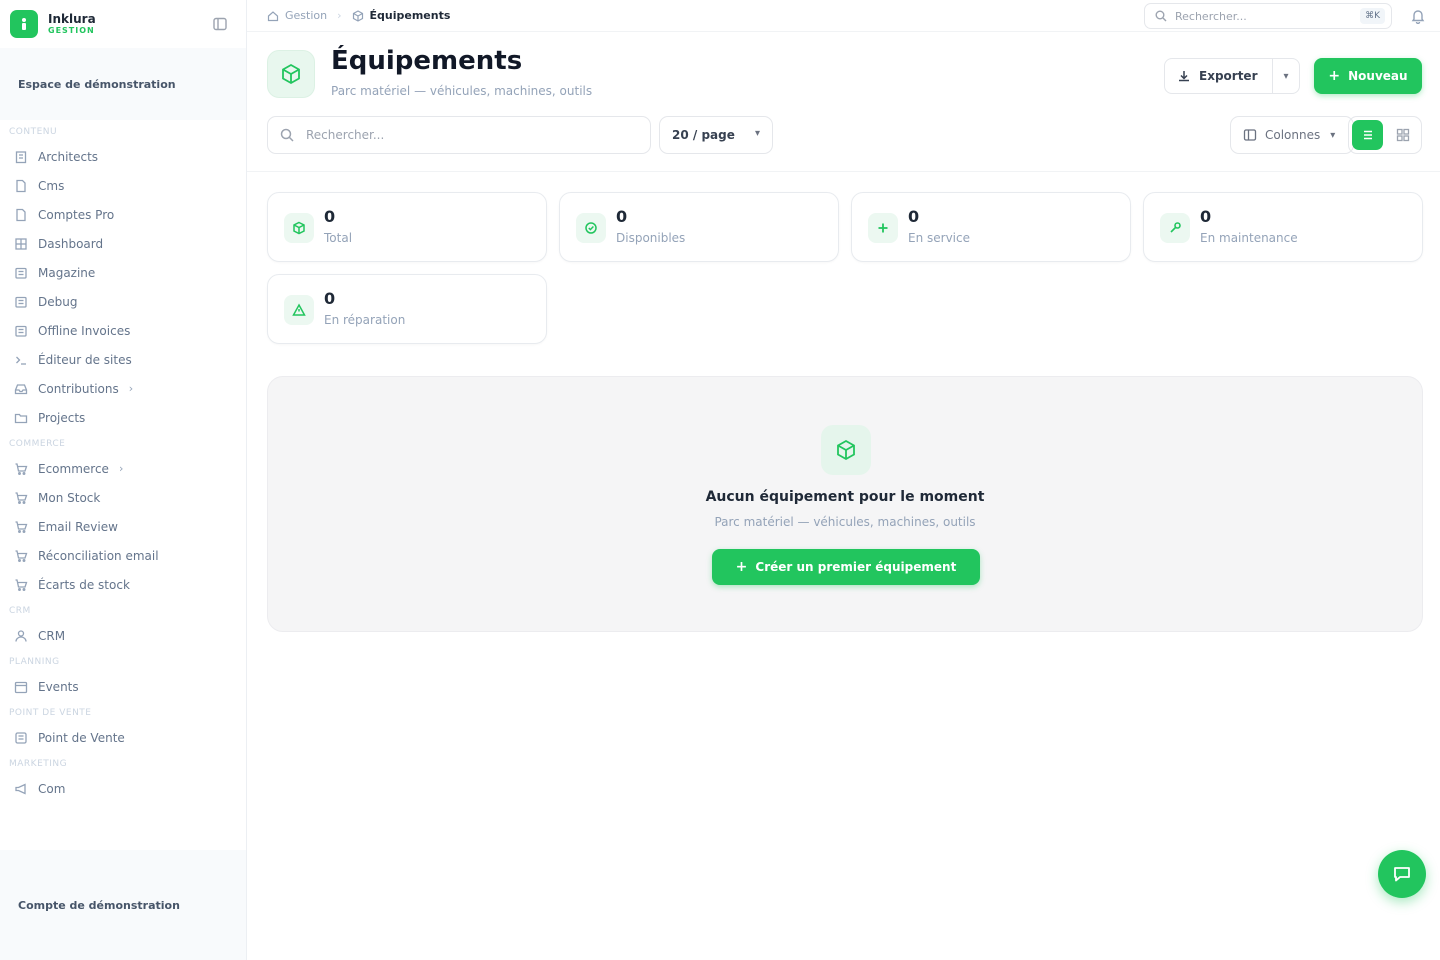 The height and width of the screenshot is (960, 1440). I want to click on page-title: Équipements, so click(427, 61).